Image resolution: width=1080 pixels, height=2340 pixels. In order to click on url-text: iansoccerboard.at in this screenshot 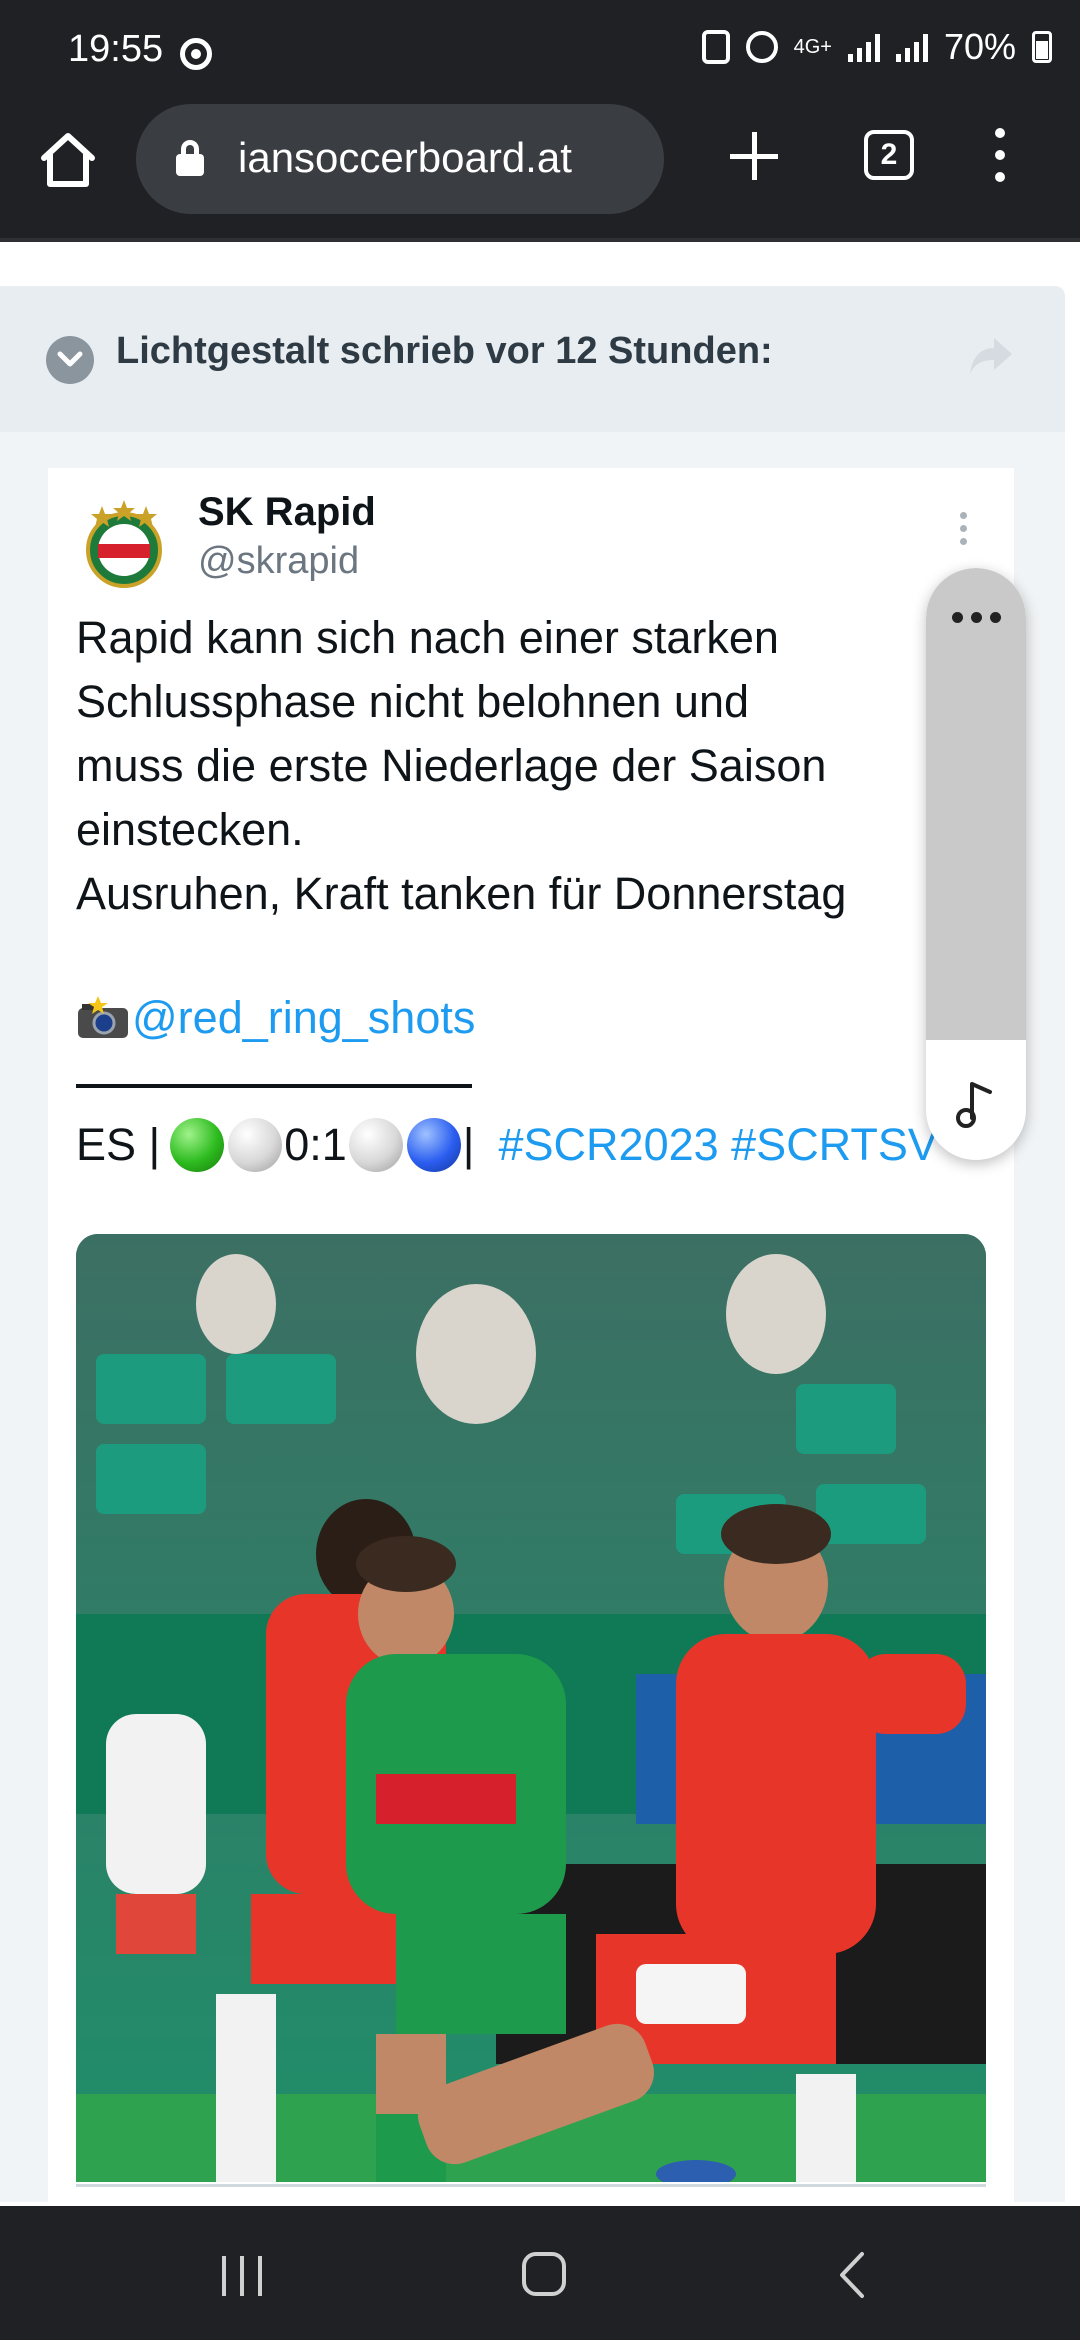, I will do `click(405, 158)`.